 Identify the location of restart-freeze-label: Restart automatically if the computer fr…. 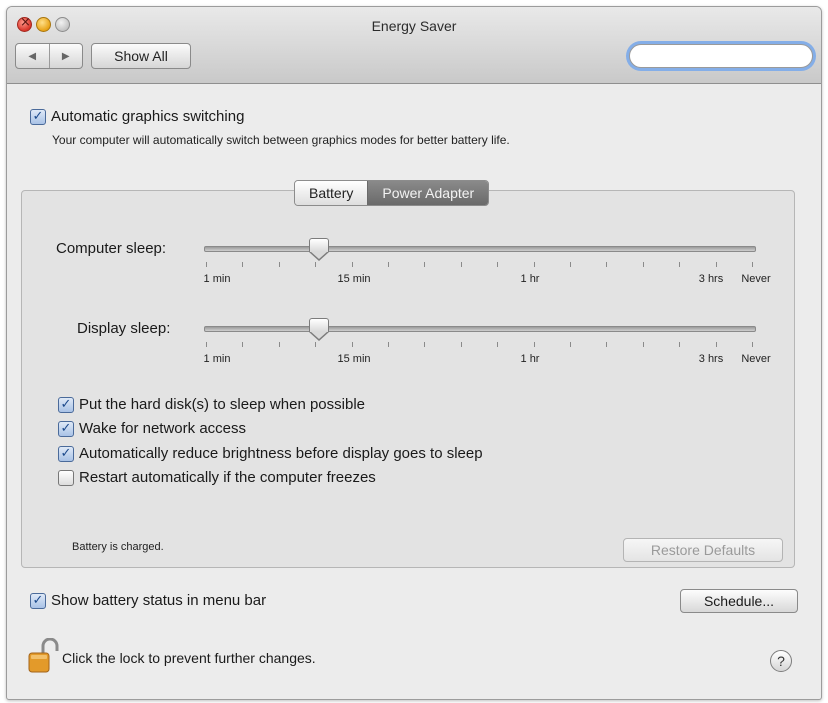
(227, 477).